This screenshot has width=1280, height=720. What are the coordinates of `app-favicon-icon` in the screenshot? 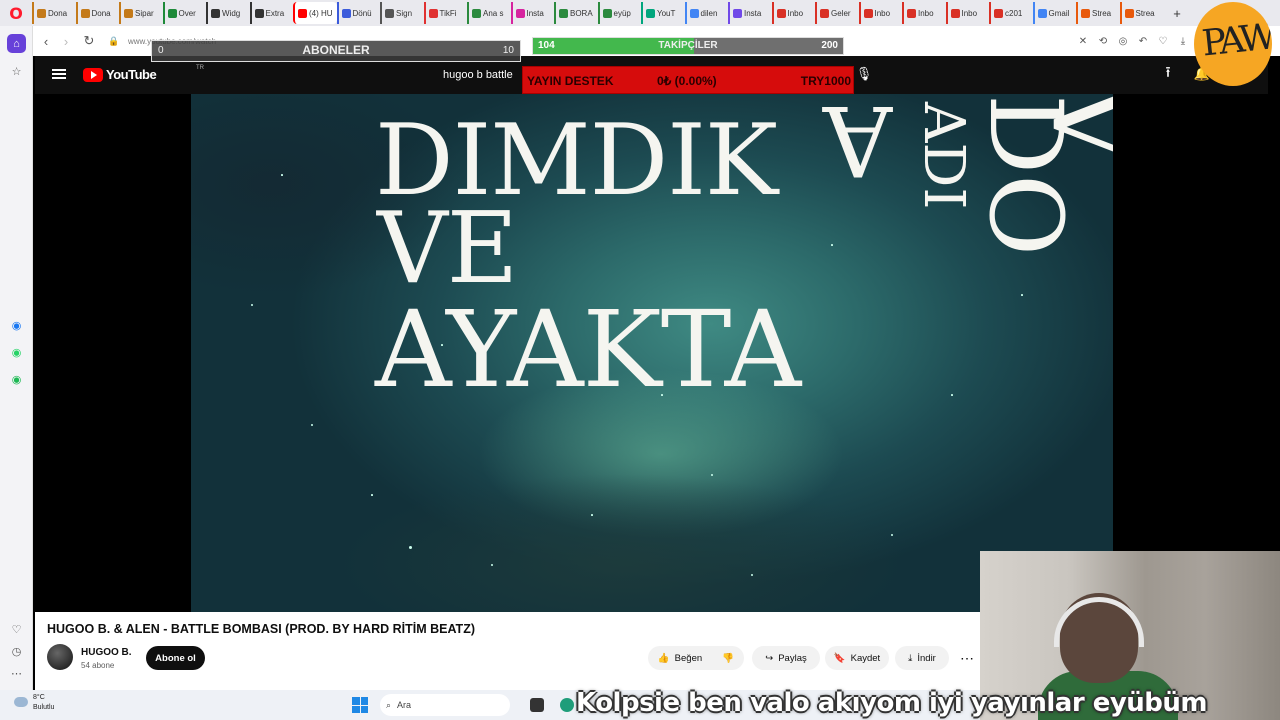 It's located at (737, 13).